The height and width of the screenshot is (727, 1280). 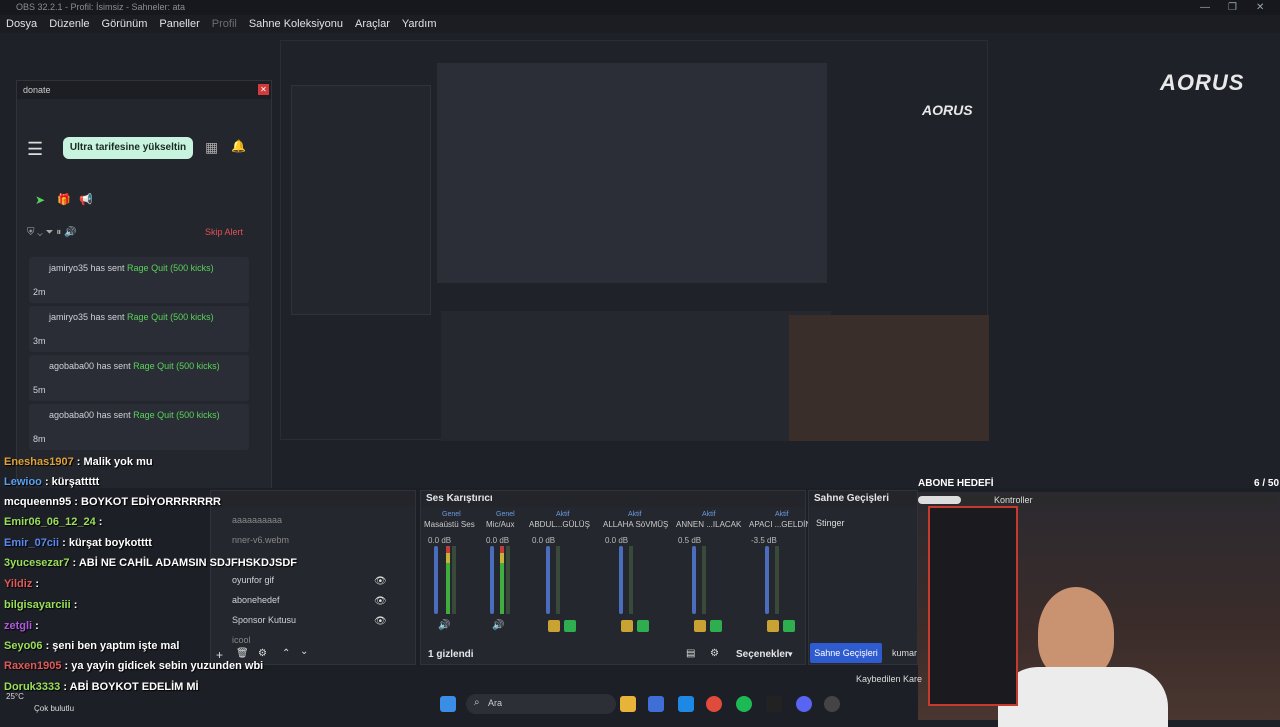 I want to click on grid-icon: ▦, so click(x=211, y=147).